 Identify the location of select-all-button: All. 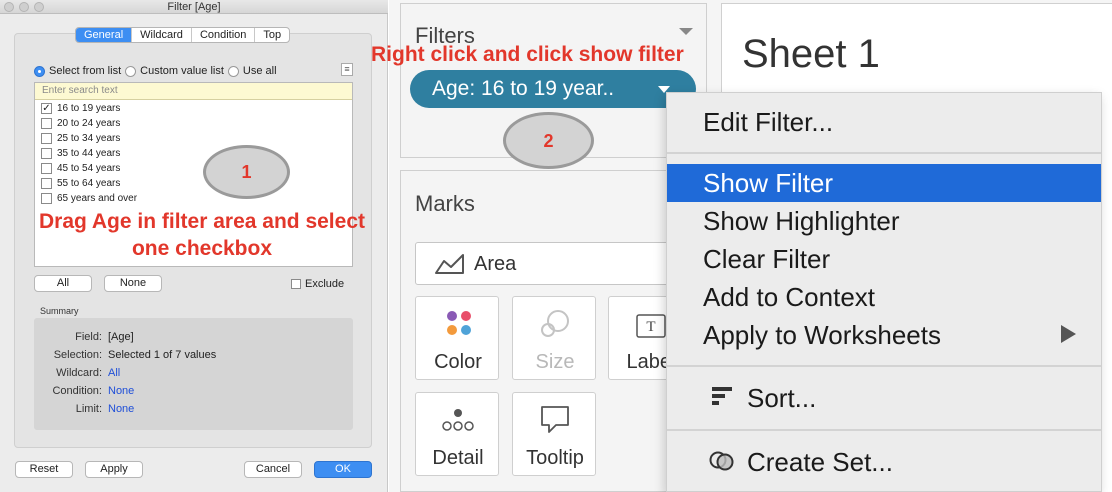
(63, 283).